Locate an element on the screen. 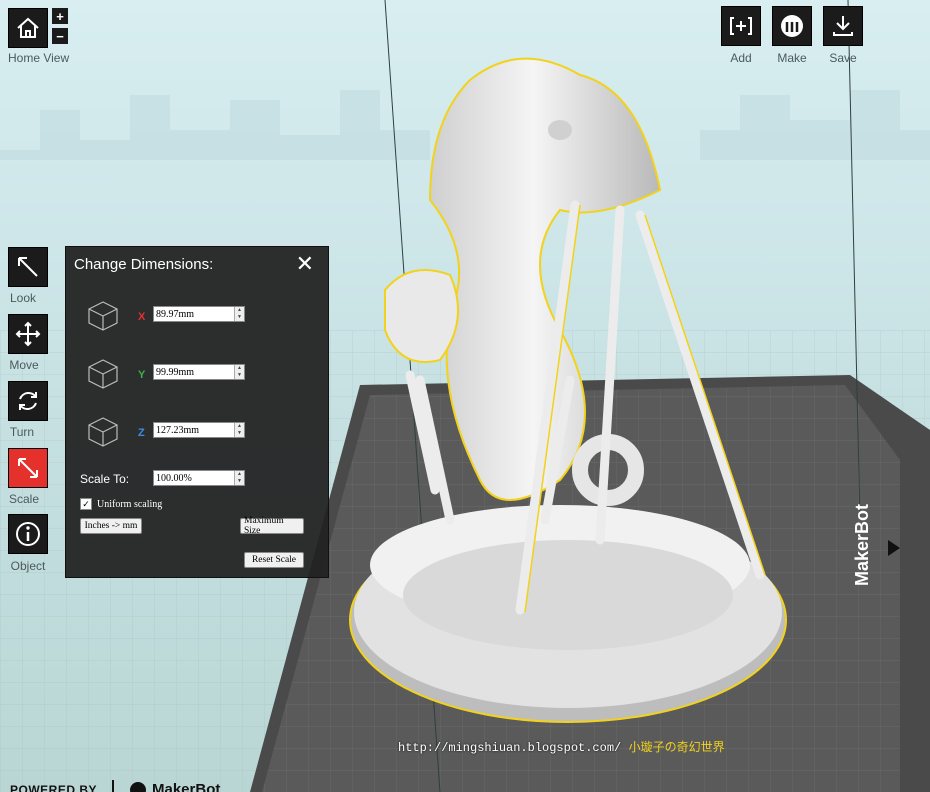 This screenshot has width=930, height=792. scale-arrow-icon is located at coordinates (28, 468).